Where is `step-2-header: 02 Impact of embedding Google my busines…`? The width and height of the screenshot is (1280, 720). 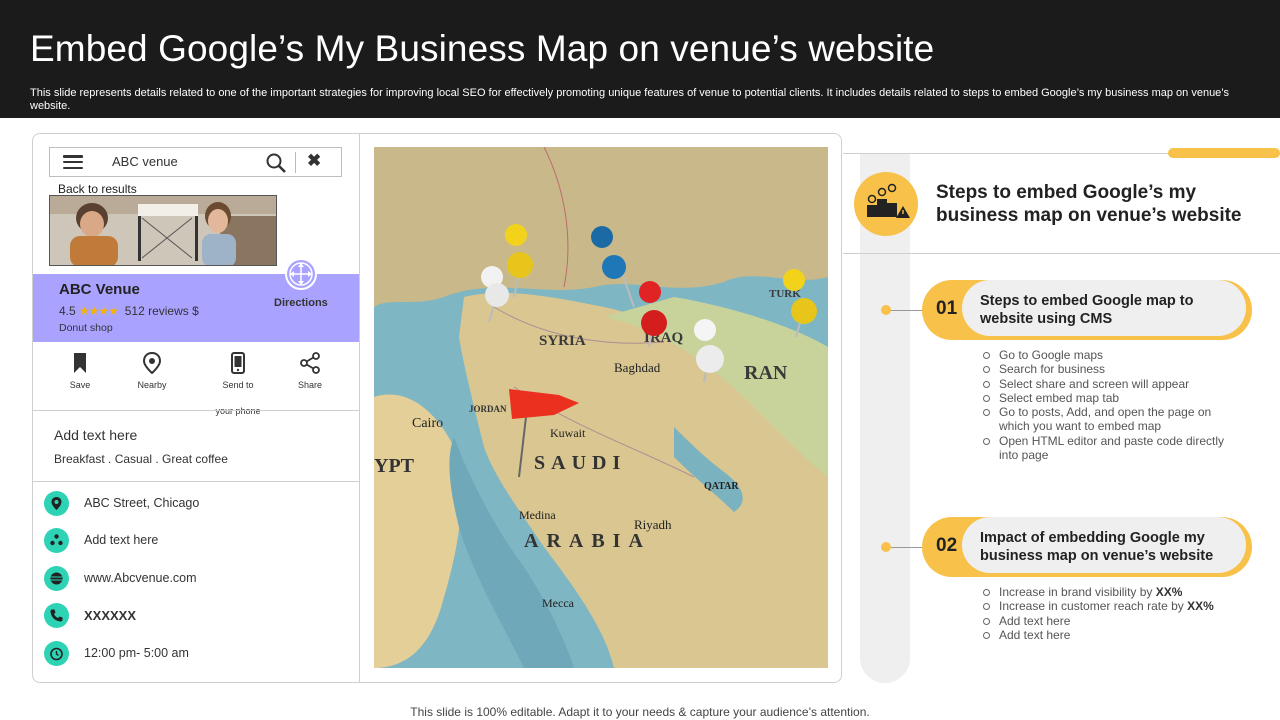
step-2-header: 02 Impact of embedding Google my busines… is located at coordinates (1087, 547).